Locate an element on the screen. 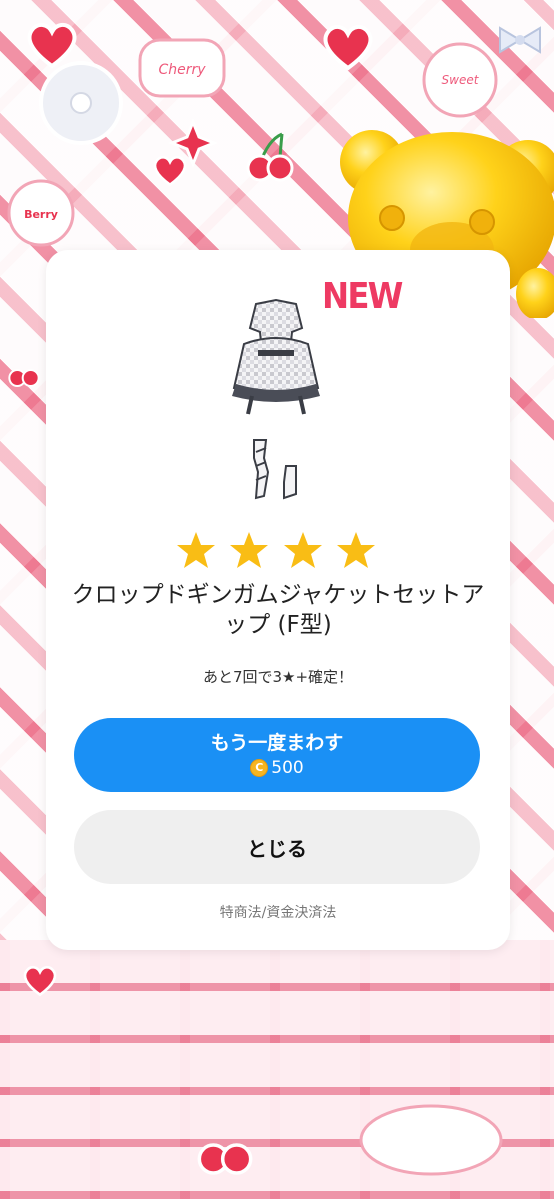 Image resolution: width=554 pixels, height=1199 pixels. spin-again-button: もう一度まわす C 500 is located at coordinates (277, 755).